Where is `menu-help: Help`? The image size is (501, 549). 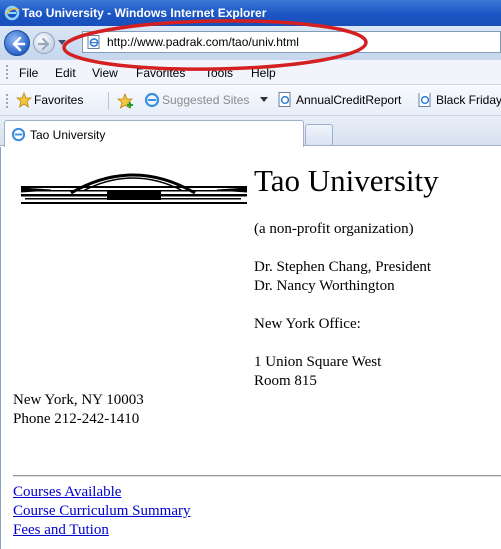
menu-help: Help is located at coordinates (263, 73).